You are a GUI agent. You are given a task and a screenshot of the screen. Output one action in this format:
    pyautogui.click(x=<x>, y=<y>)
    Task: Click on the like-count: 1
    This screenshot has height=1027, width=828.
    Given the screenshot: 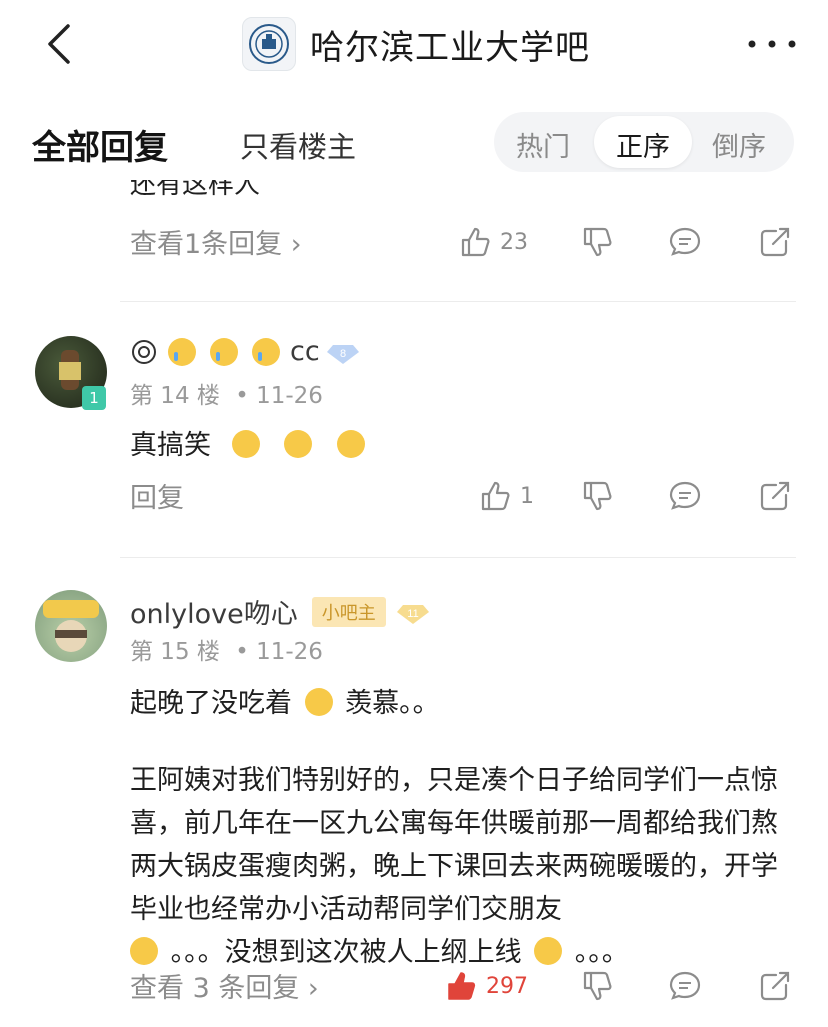 What is the action you would take?
    pyautogui.click(x=527, y=496)
    